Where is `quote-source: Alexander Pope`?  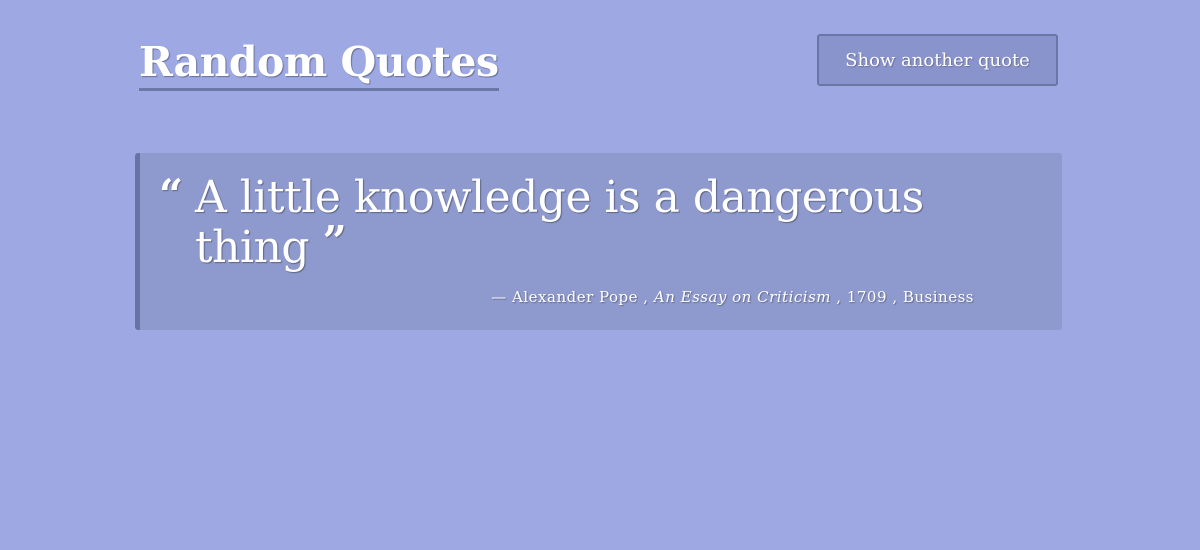
quote-source: Alexander Pope is located at coordinates (575, 297).